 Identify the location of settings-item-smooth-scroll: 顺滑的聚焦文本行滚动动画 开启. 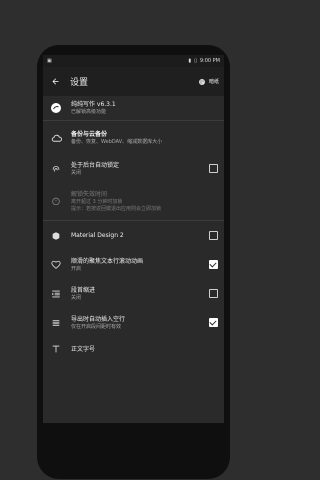
(133, 264).